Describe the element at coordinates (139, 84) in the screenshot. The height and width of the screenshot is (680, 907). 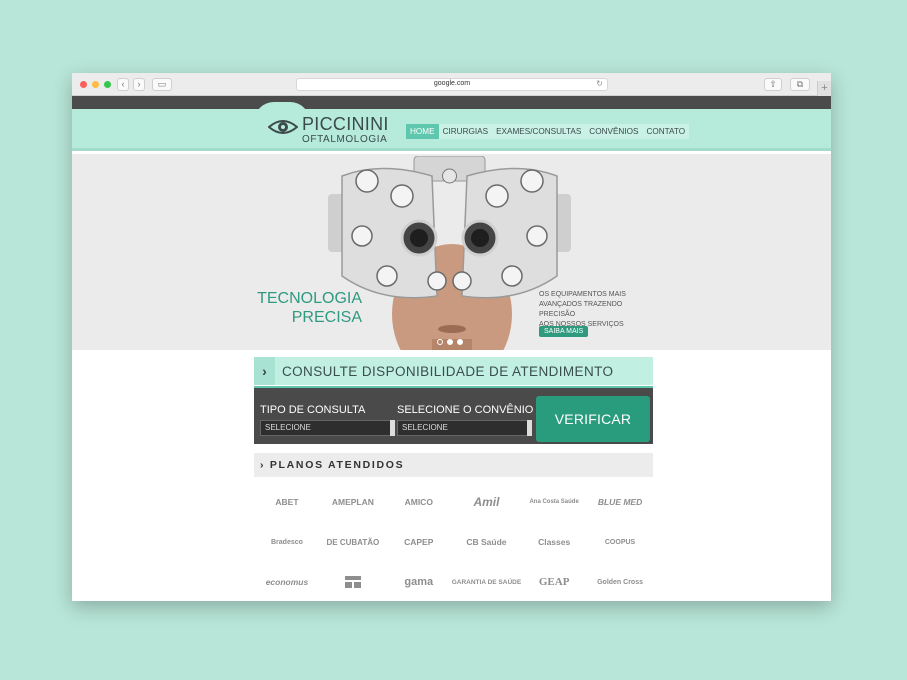
I see `forward-icon: ›` at that location.